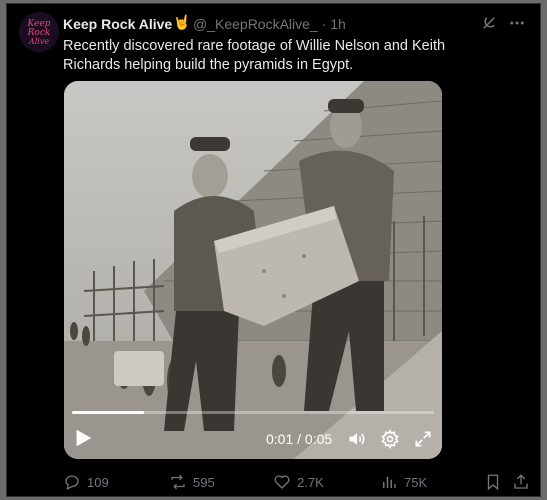  Describe the element at coordinates (83, 438) in the screenshot. I see `play-icon` at that location.